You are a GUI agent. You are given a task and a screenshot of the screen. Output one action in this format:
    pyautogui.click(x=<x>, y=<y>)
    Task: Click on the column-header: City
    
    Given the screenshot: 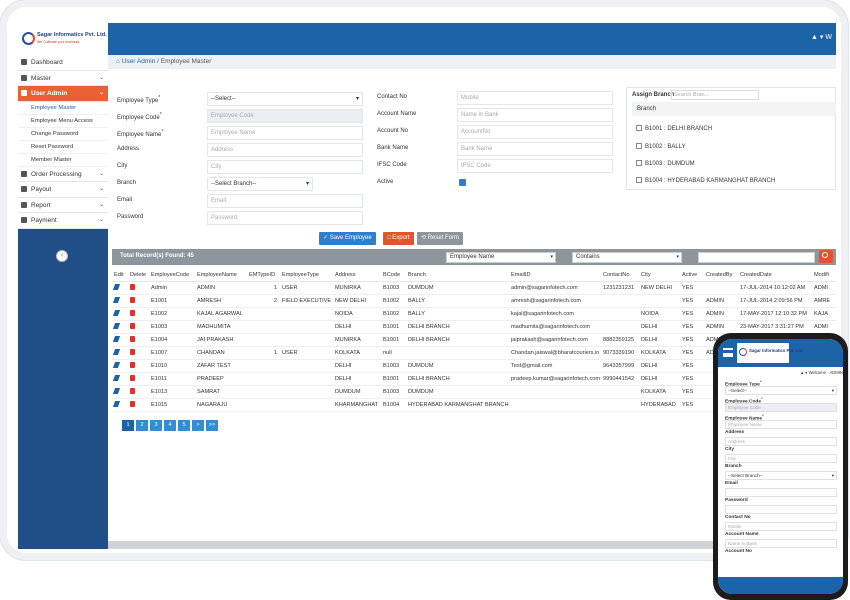 What is the action you would take?
    pyautogui.click(x=659, y=275)
    